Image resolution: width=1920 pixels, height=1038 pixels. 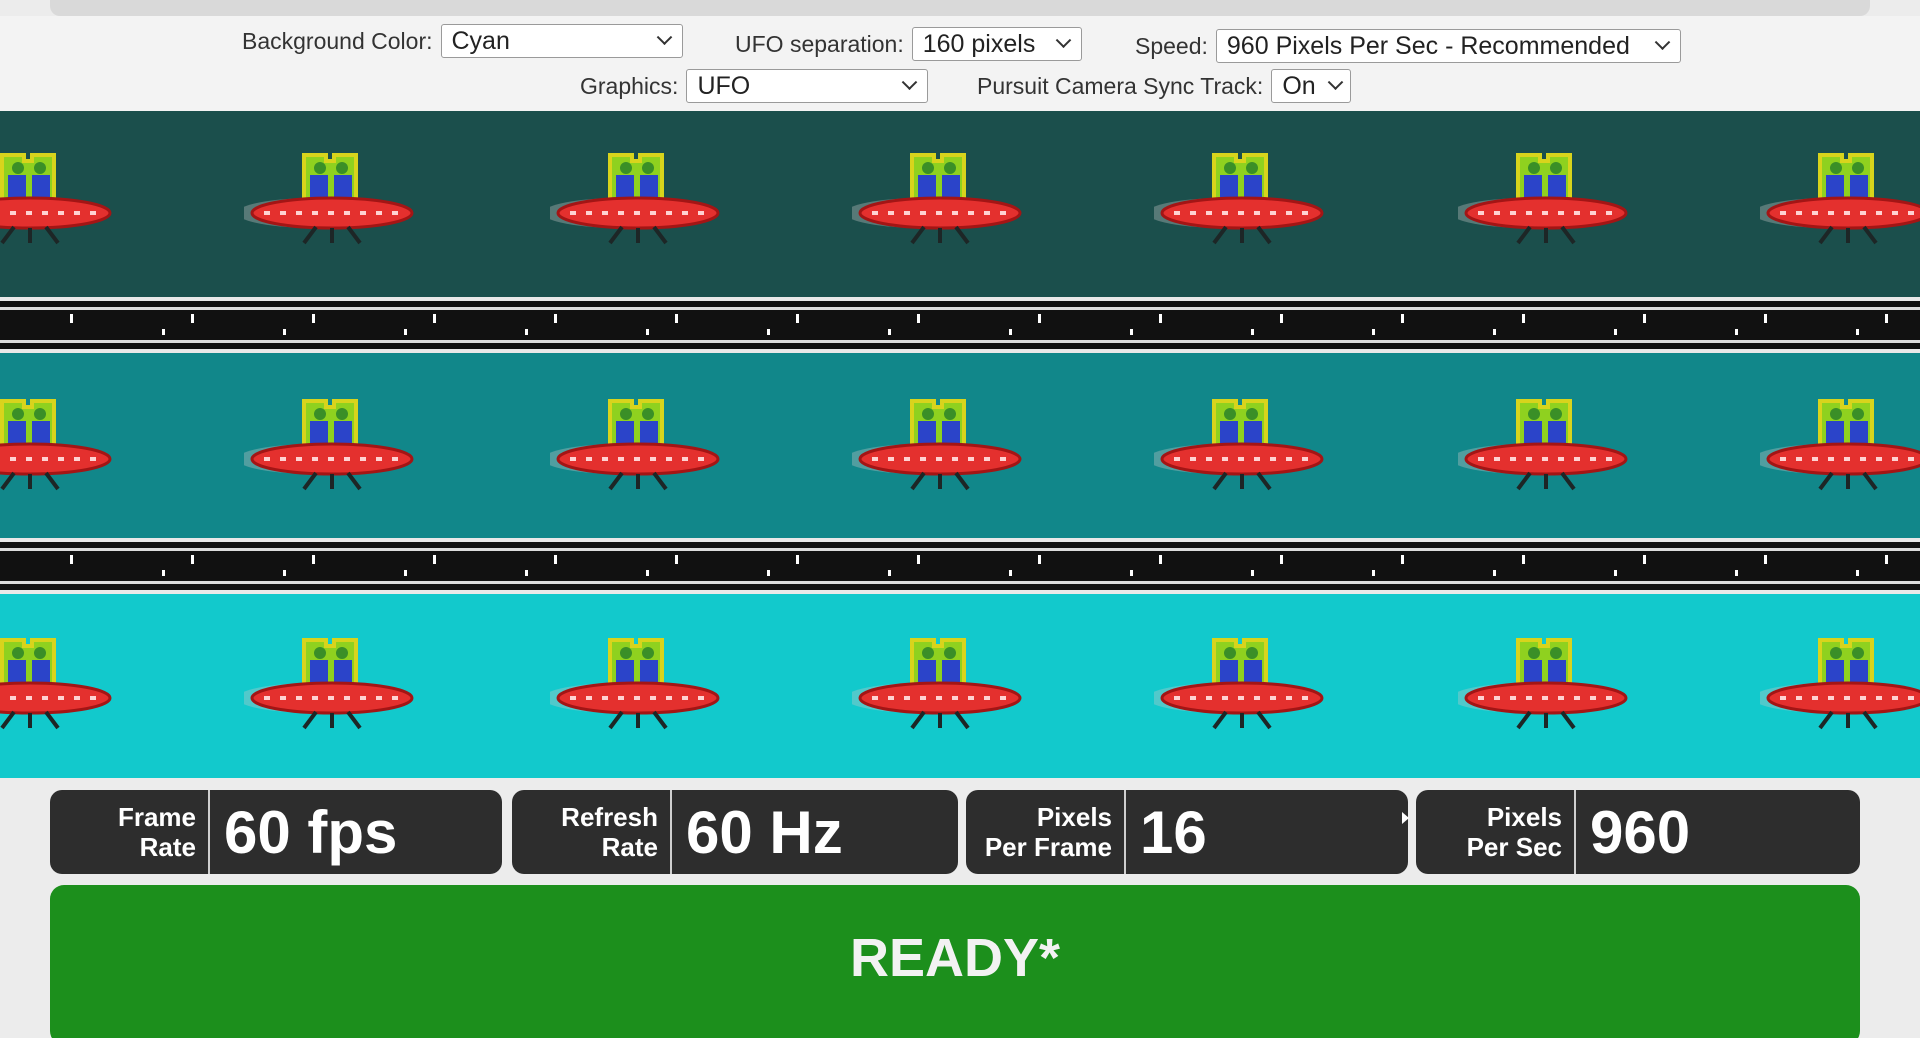 I want to click on speed-select: 960 Pixels Per Sec - Recommended, so click(x=1448, y=46).